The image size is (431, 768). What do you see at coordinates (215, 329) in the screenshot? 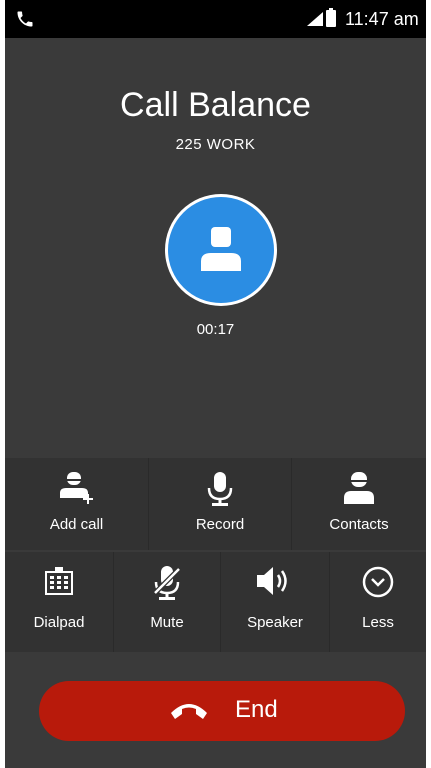
I see `call-duration: 00:17` at bounding box center [215, 329].